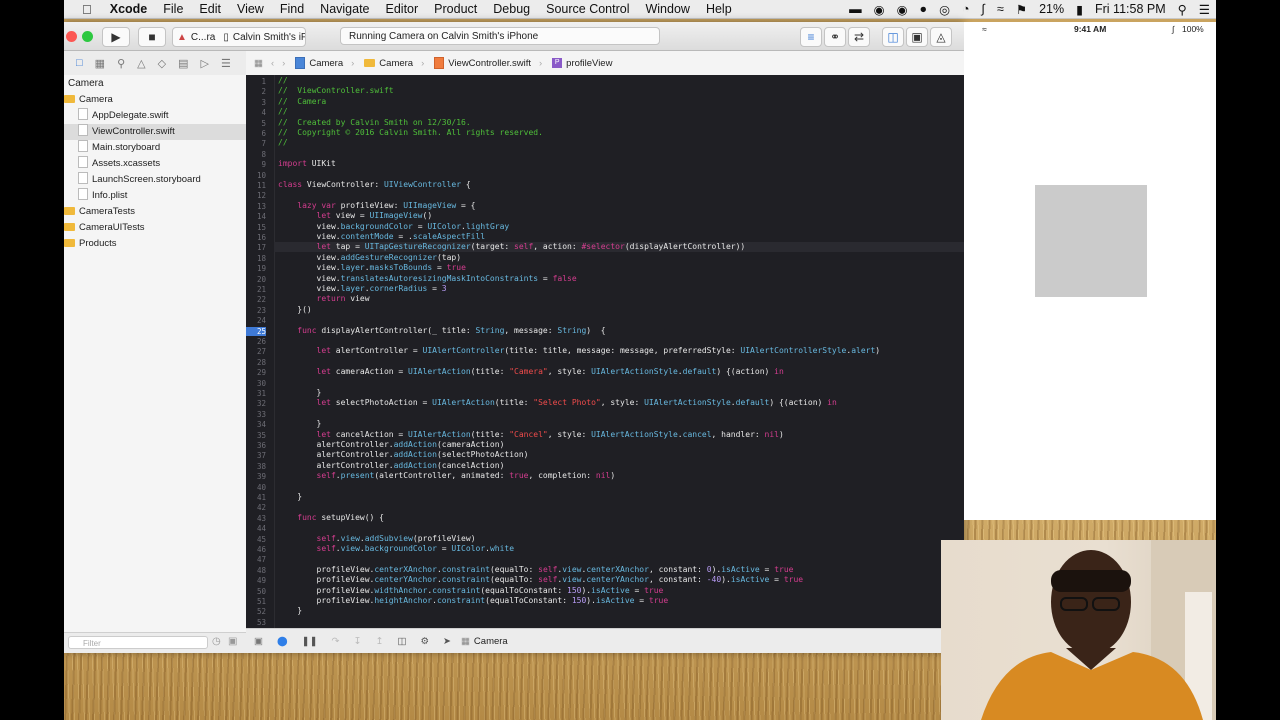 This screenshot has width=1280, height=720. What do you see at coordinates (324, 299) in the screenshot?
I see `code-line: return view` at bounding box center [324, 299].